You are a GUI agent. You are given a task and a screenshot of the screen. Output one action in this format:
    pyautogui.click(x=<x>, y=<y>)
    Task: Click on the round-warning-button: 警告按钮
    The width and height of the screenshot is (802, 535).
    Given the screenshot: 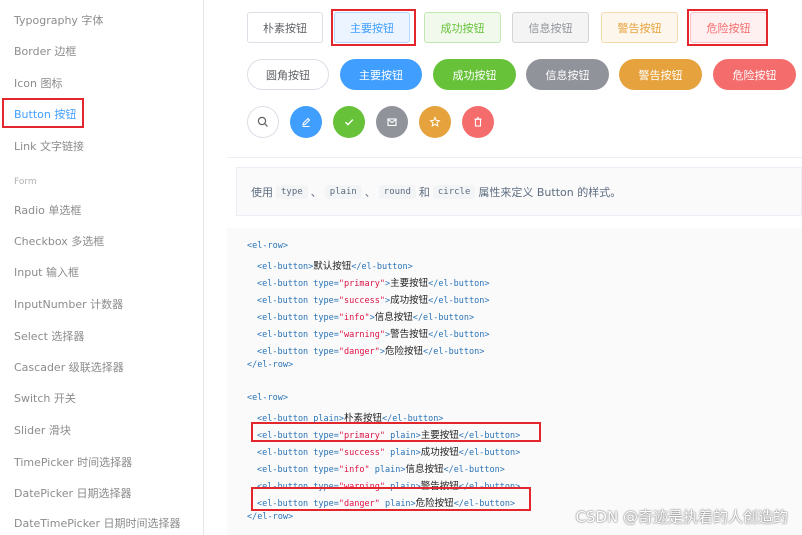 What is the action you would take?
    pyautogui.click(x=660, y=74)
    